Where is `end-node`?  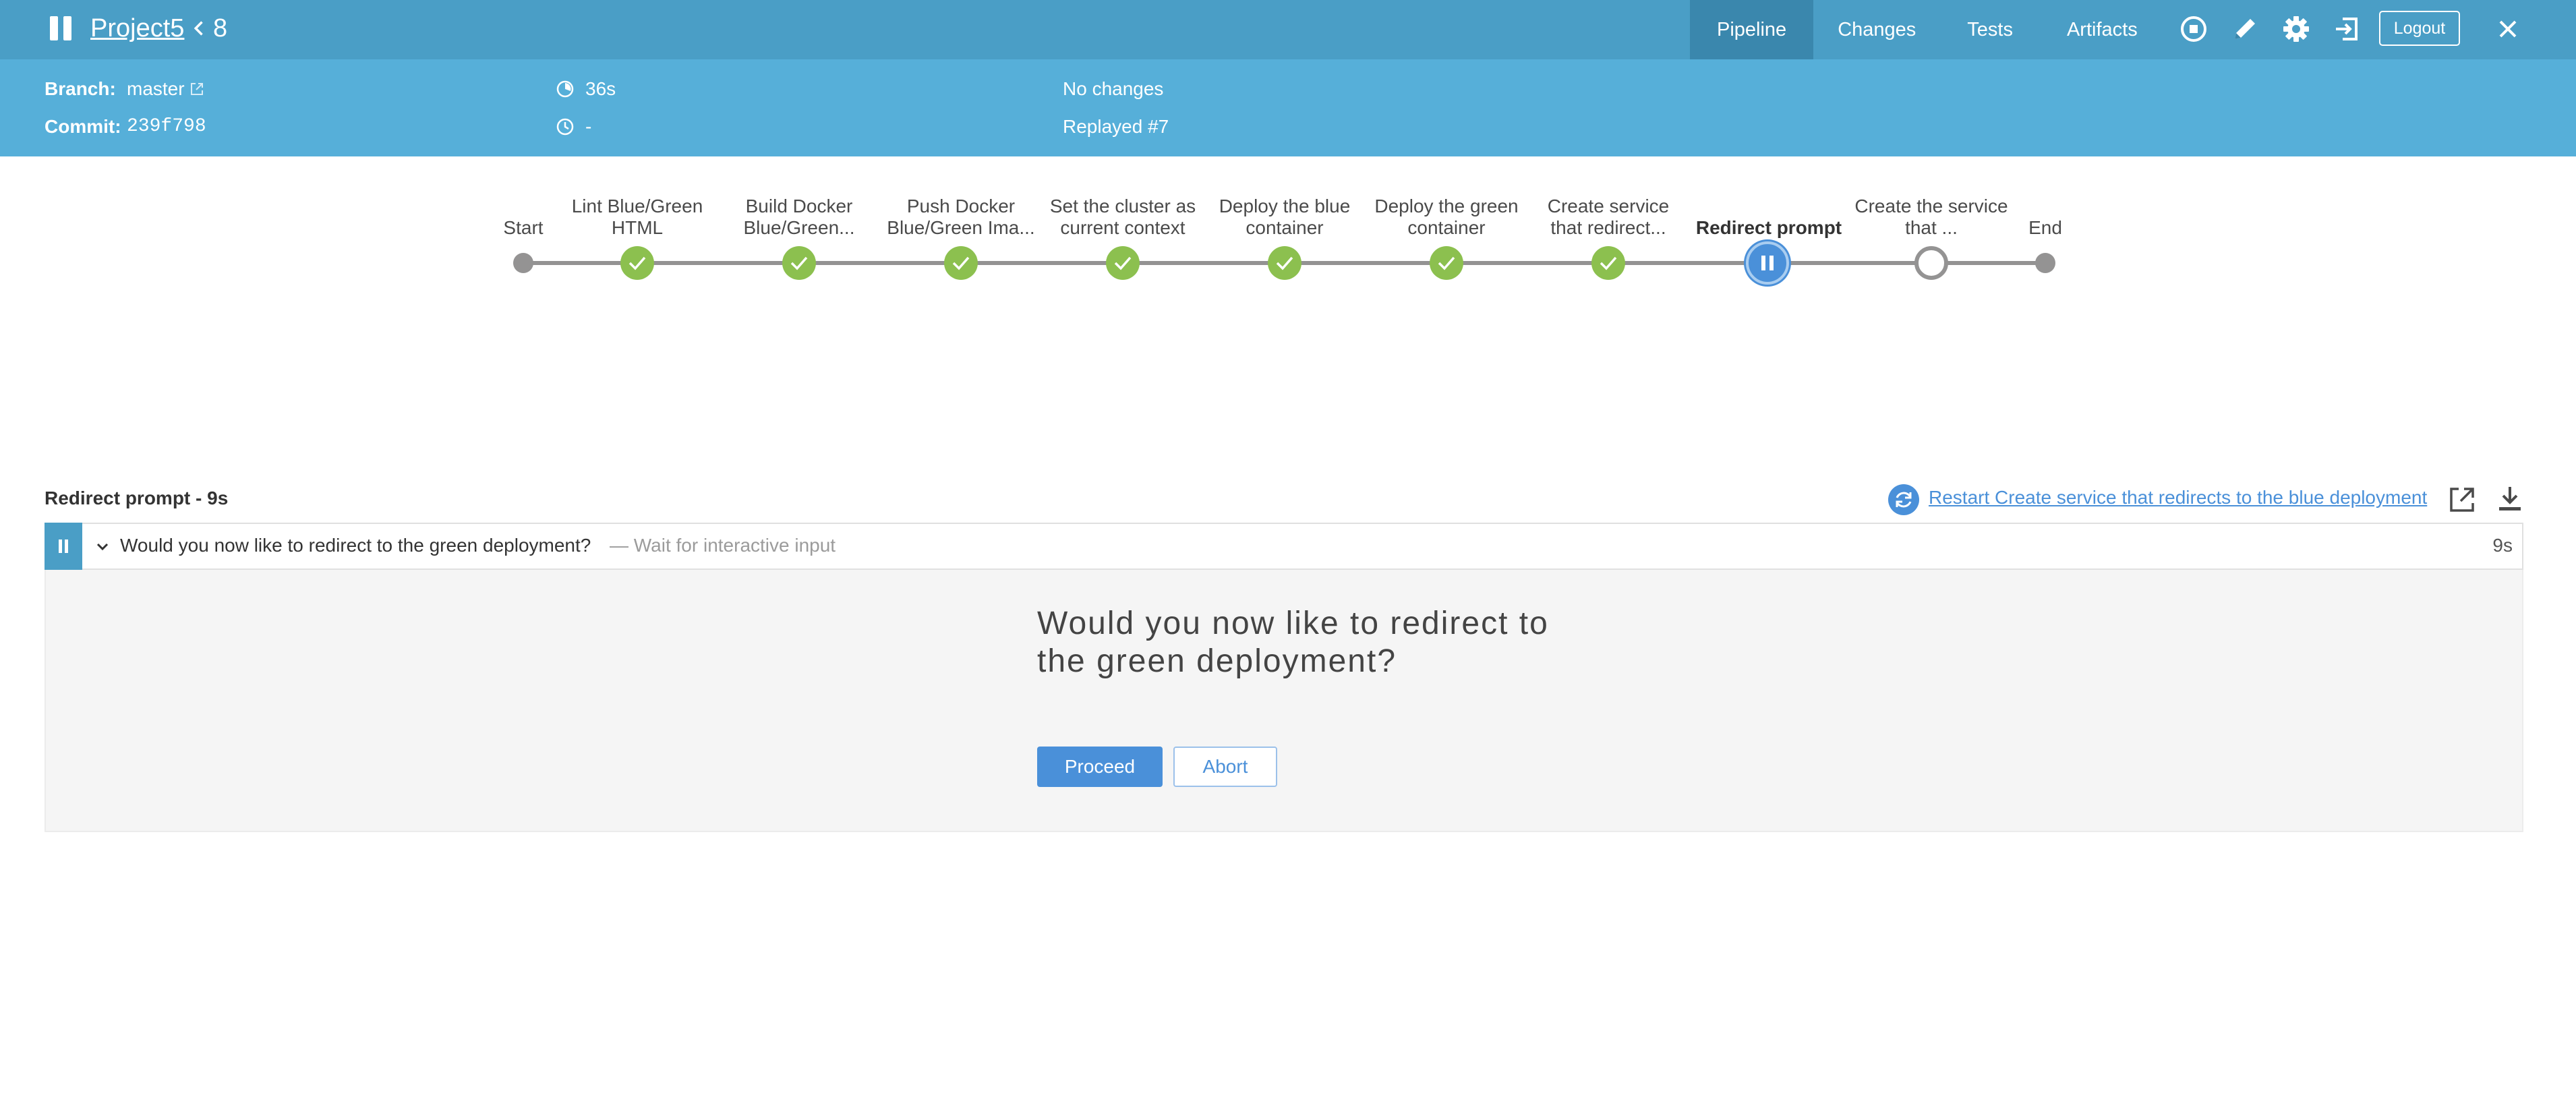
end-node is located at coordinates (2045, 263).